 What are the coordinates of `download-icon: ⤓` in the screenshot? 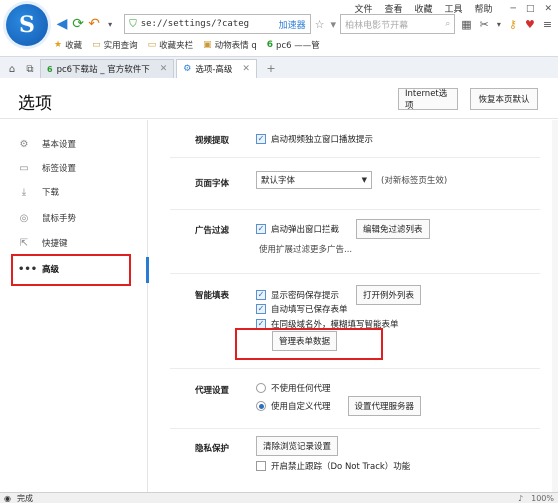 It's located at (24, 192).